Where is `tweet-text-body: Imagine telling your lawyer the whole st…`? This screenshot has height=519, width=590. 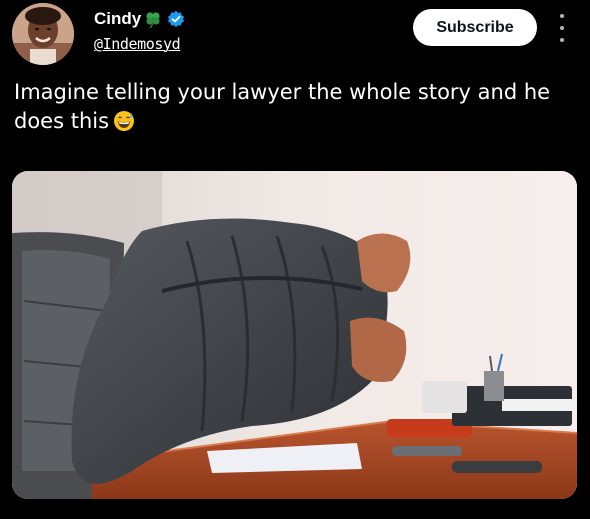
tweet-text-body: Imagine telling your lawyer the whole st… is located at coordinates (282, 106).